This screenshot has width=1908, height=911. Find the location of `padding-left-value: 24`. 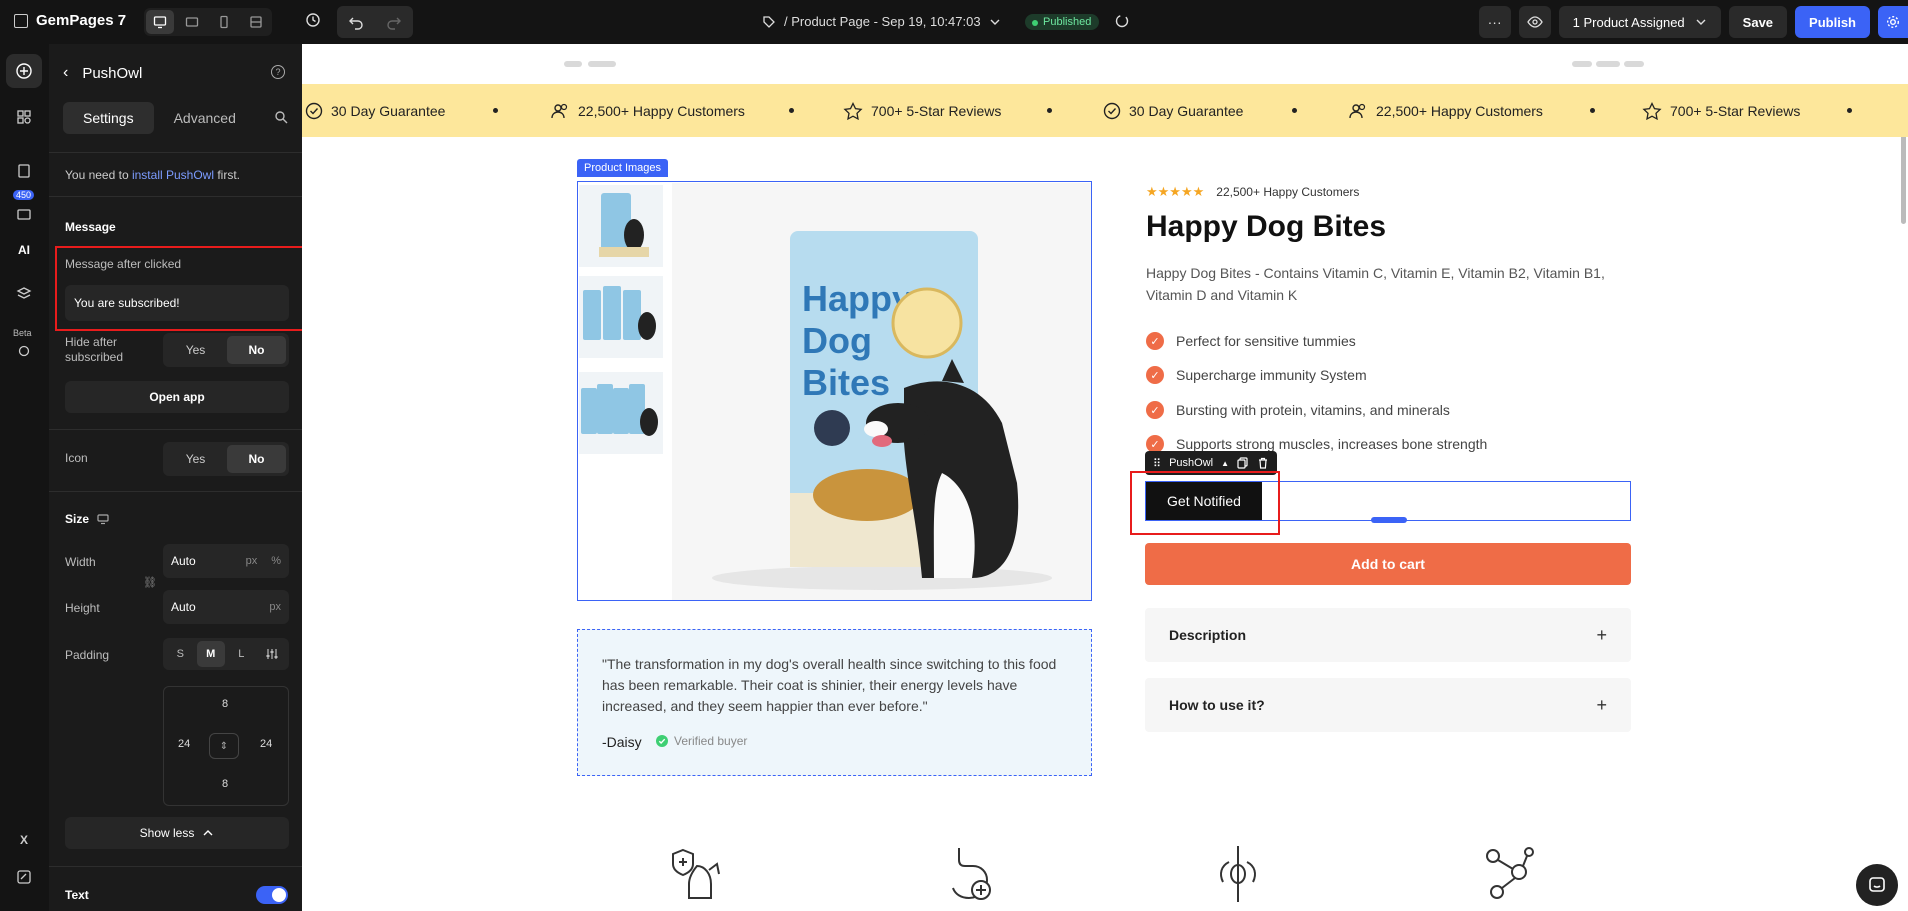

padding-left-value: 24 is located at coordinates (184, 744).